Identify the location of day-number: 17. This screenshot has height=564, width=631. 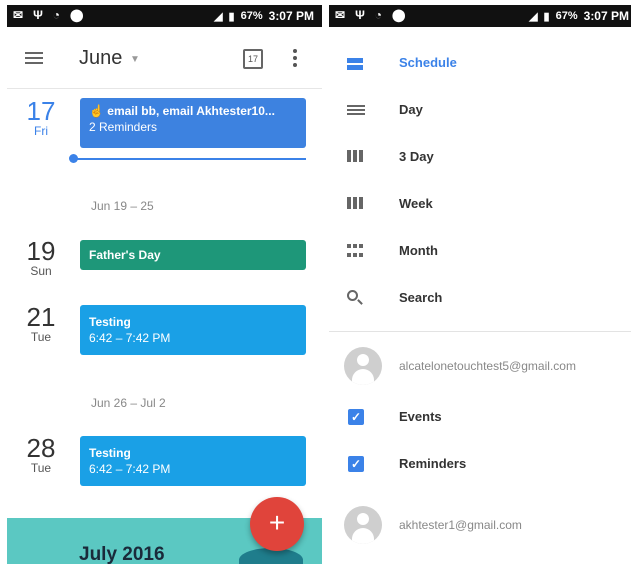
(41, 111).